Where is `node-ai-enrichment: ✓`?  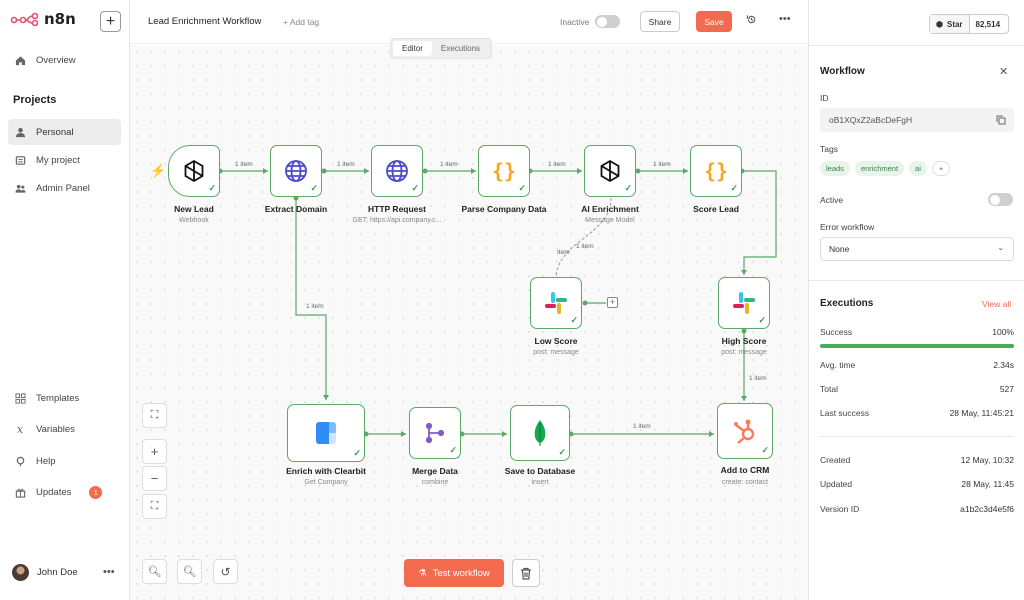
node-ai-enrichment: ✓ is located at coordinates (610, 171).